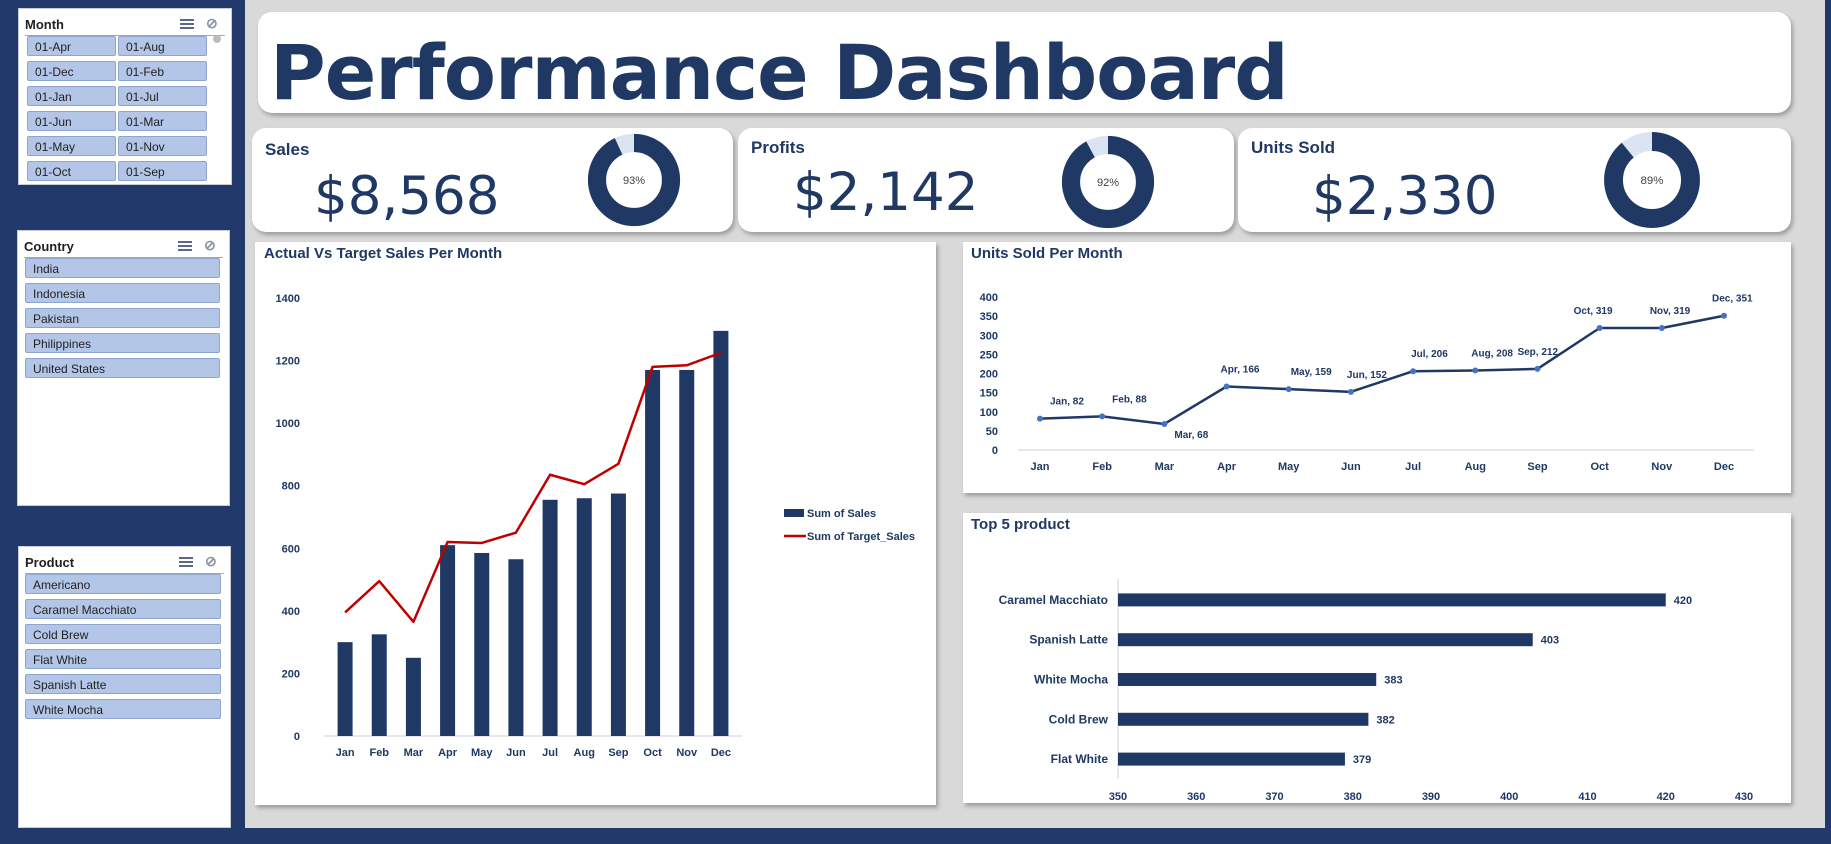 This screenshot has width=1831, height=844. What do you see at coordinates (124, 562) in the screenshot?
I see `product-slicer-header: Product` at bounding box center [124, 562].